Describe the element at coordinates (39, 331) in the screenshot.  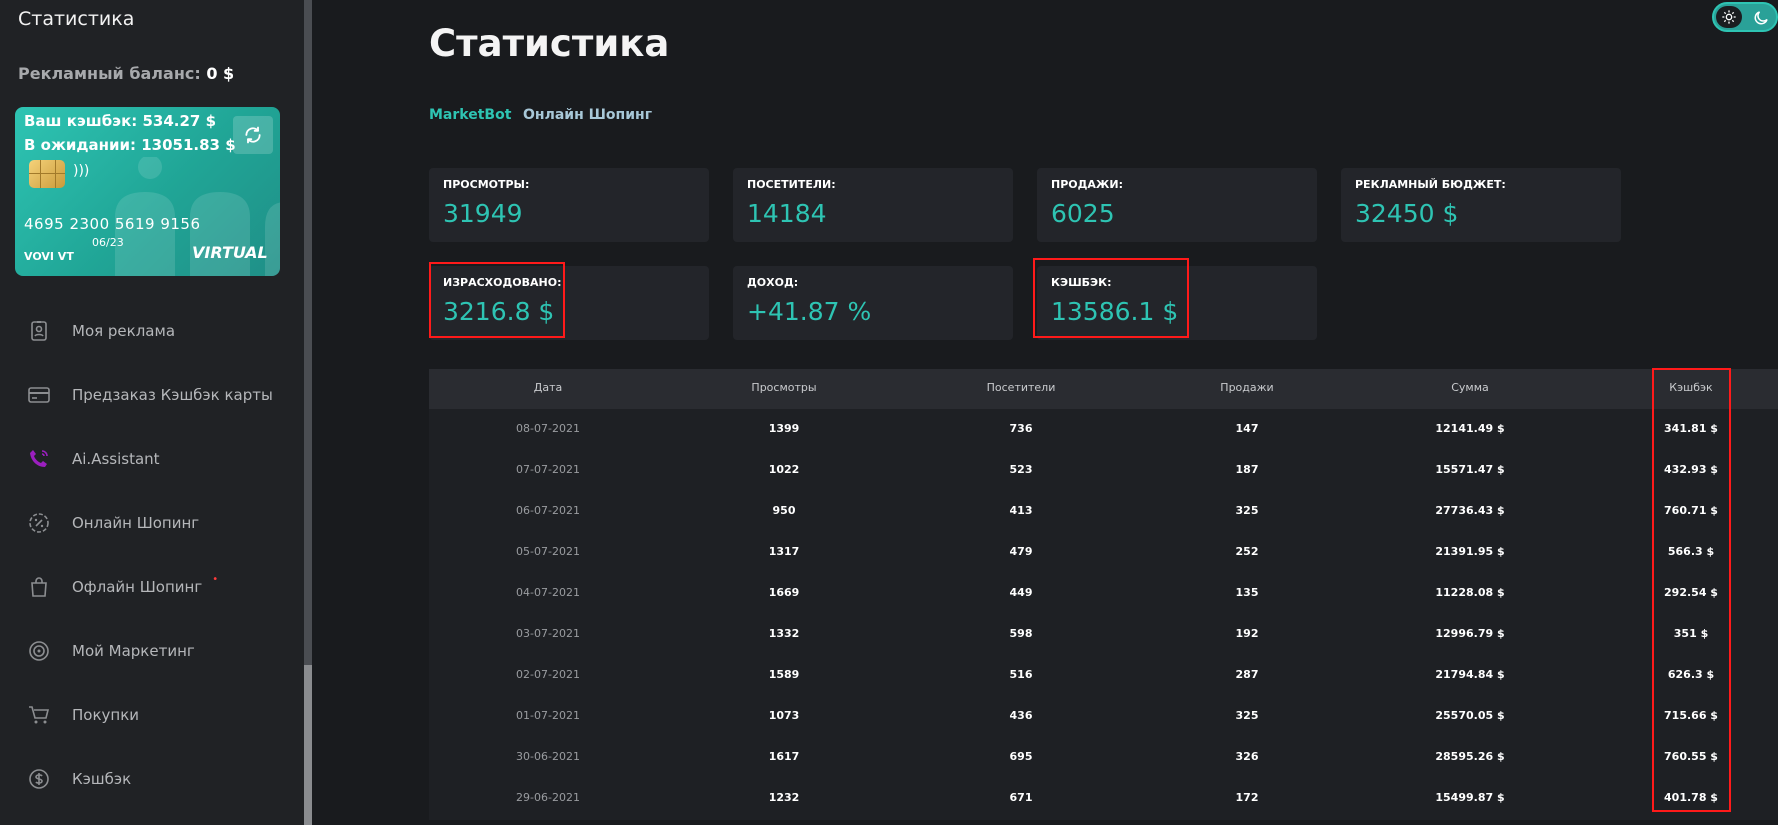
I see `id-badge-icon` at that location.